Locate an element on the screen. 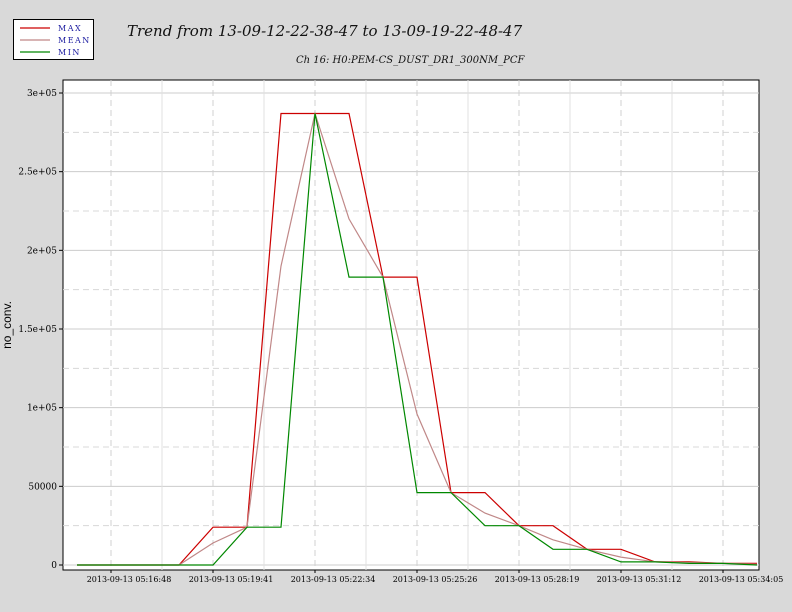  x-tick-label: 2013-09-13 05:19:41 is located at coordinates (231, 579).